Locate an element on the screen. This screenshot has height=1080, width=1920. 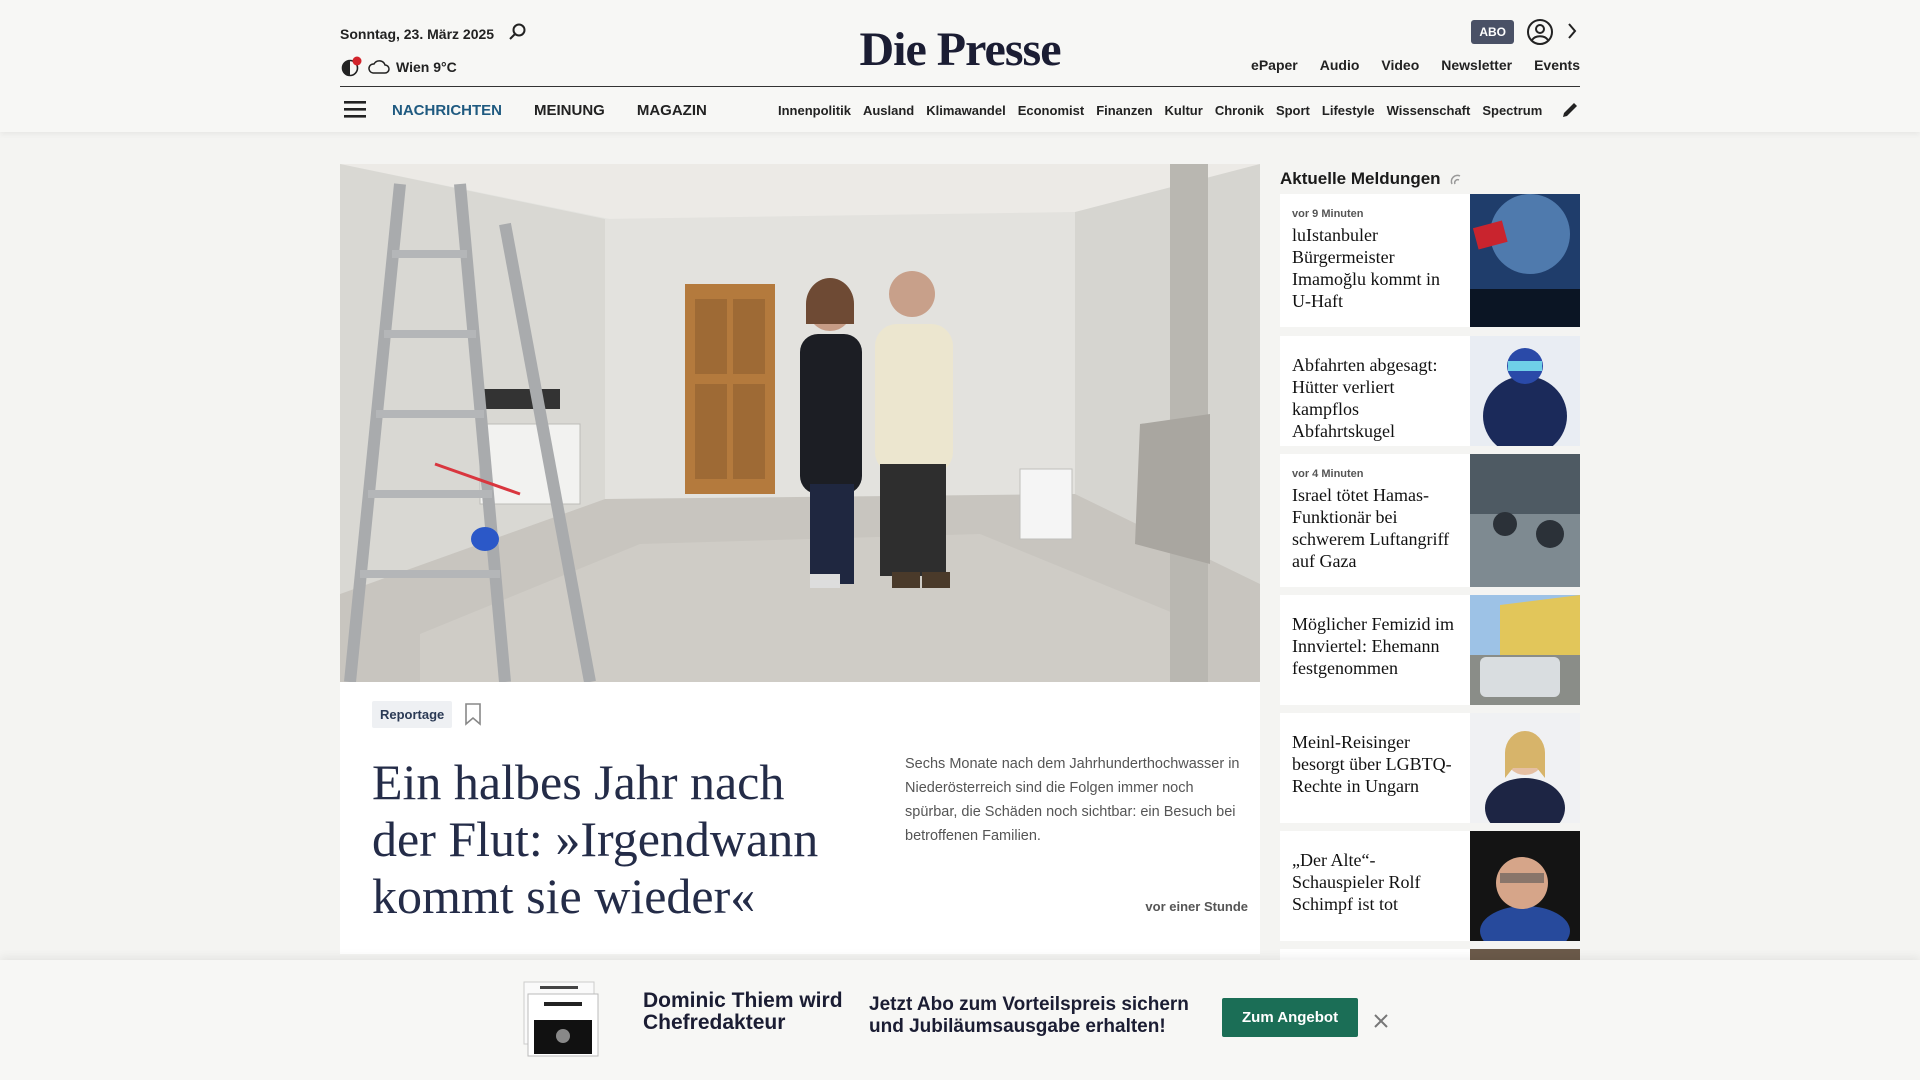
sidebar-title: Aktuelle Meldungen is located at coordinates (1430, 179).